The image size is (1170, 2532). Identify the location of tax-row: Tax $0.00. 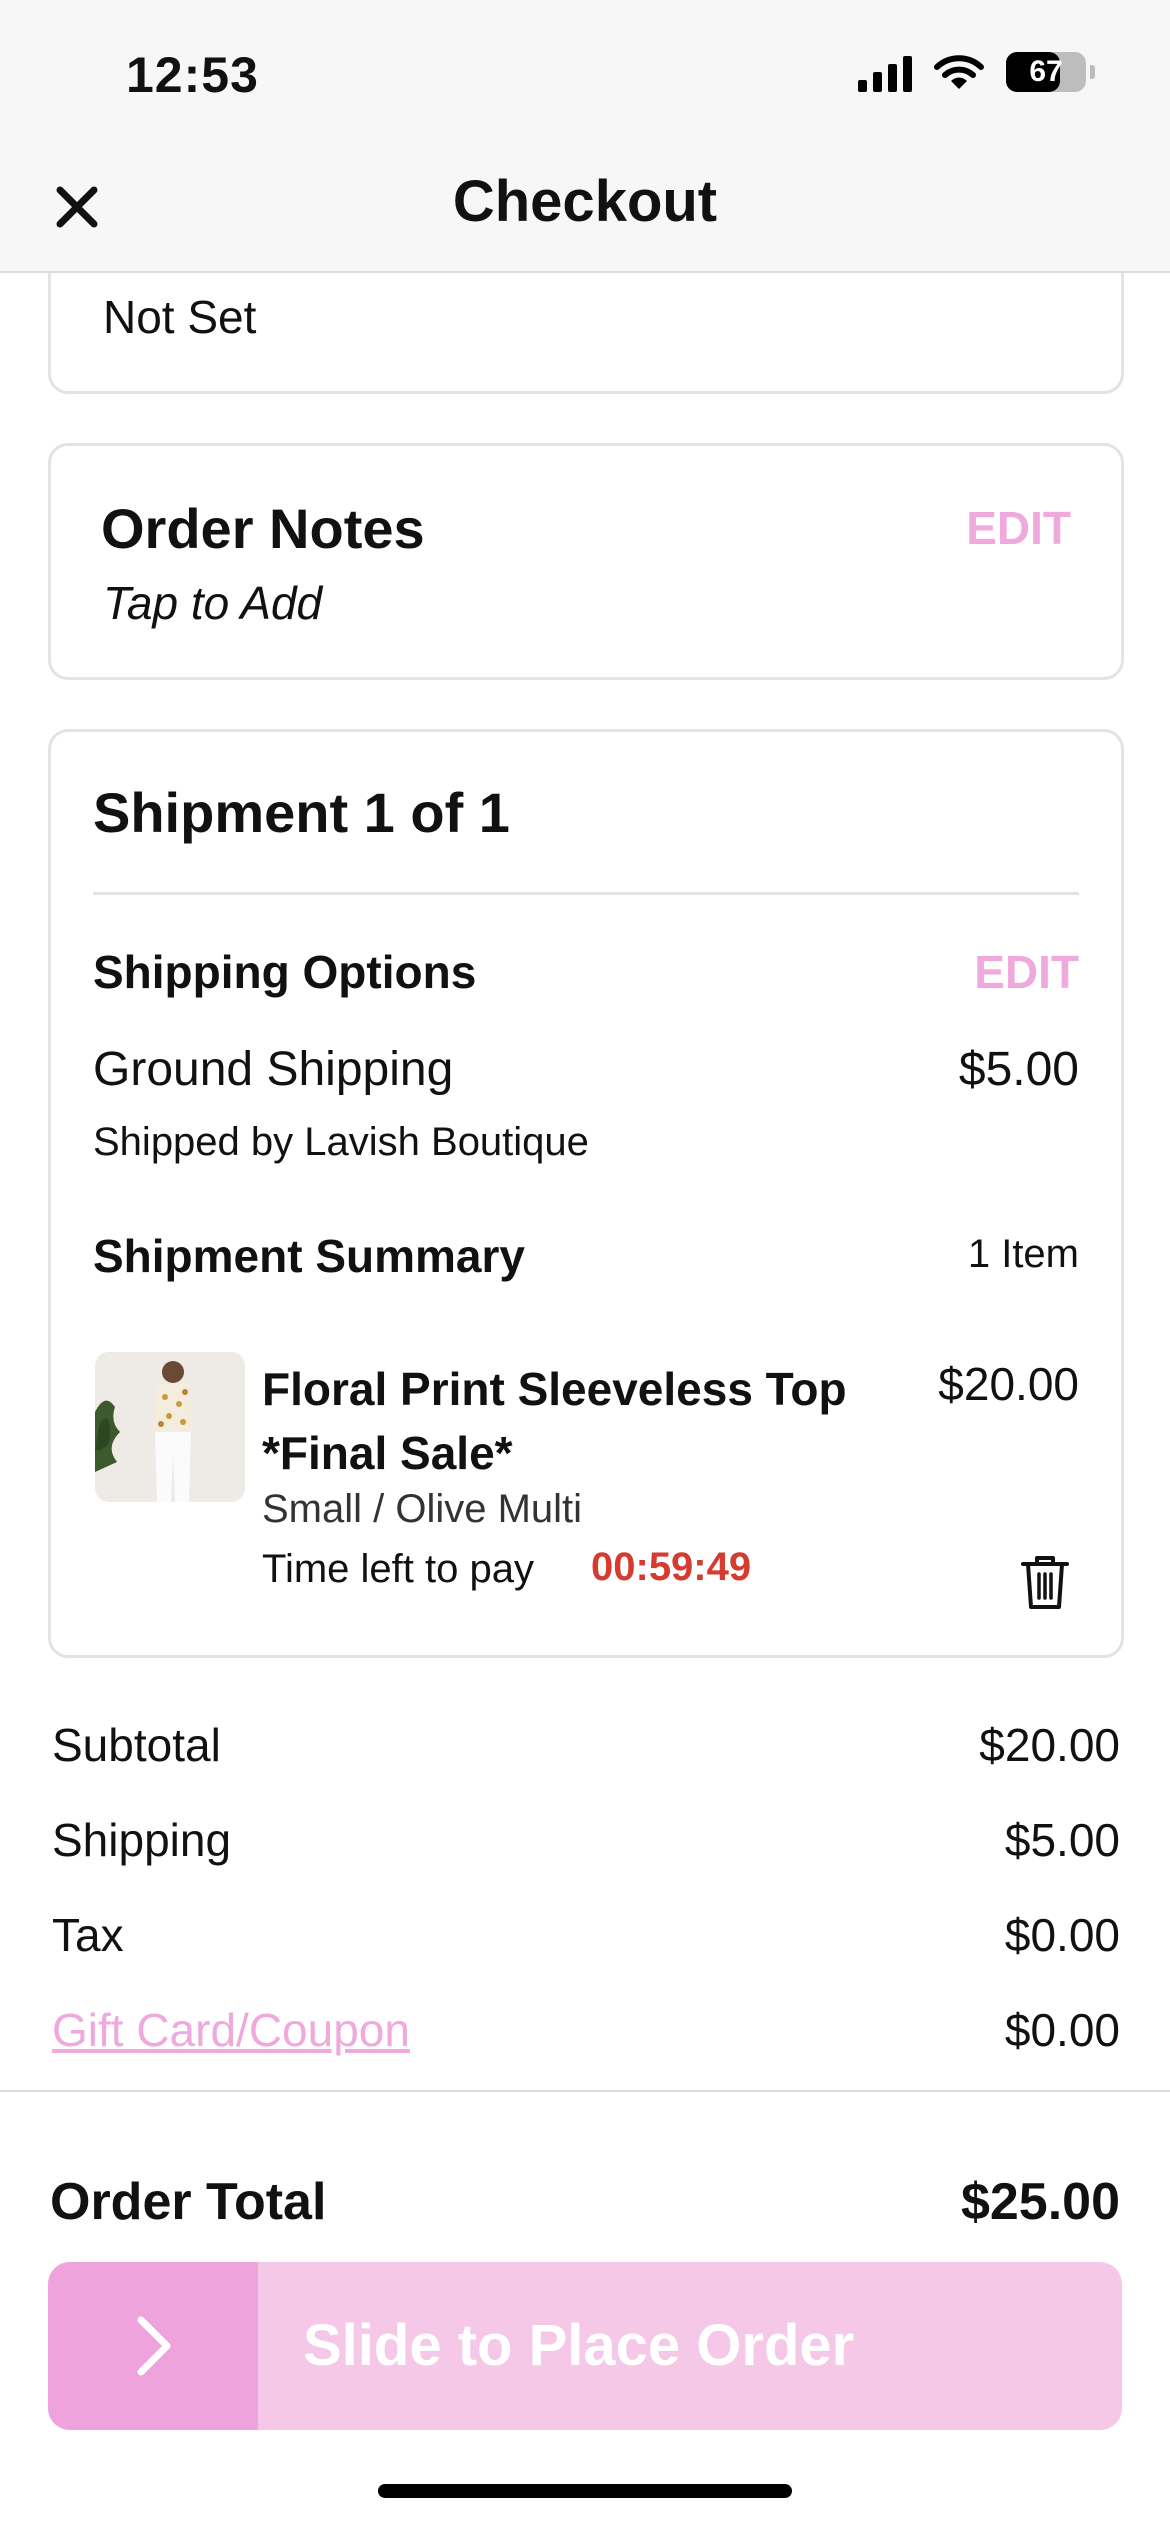
(586, 1938).